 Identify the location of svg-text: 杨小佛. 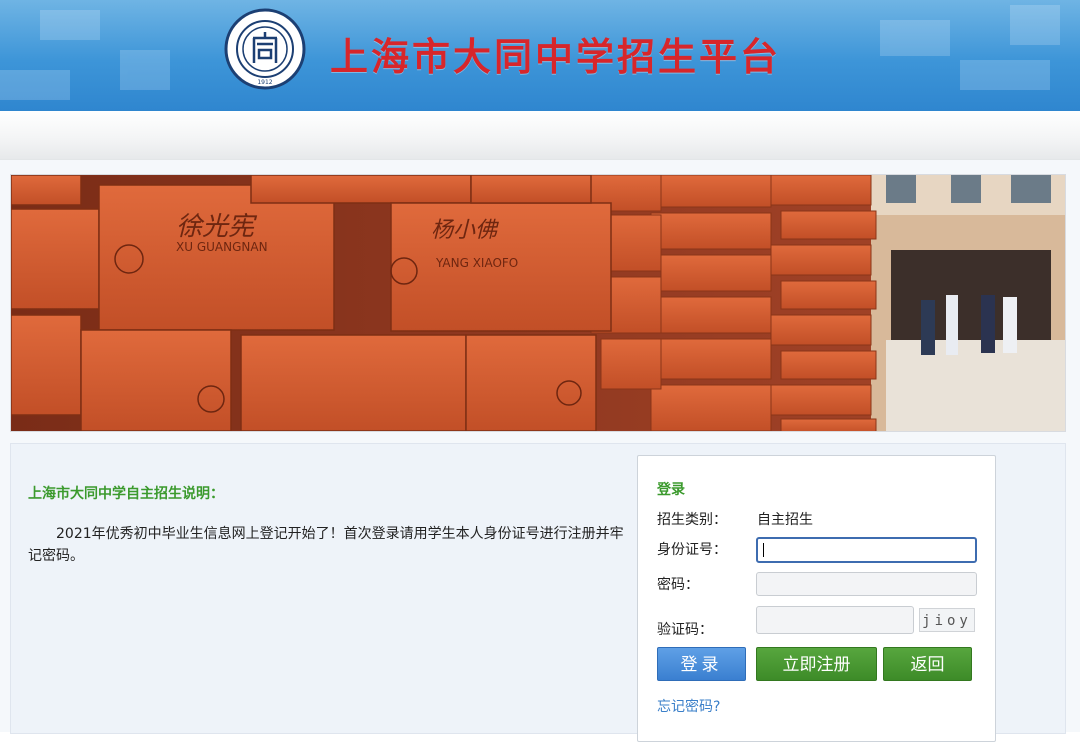
(465, 230).